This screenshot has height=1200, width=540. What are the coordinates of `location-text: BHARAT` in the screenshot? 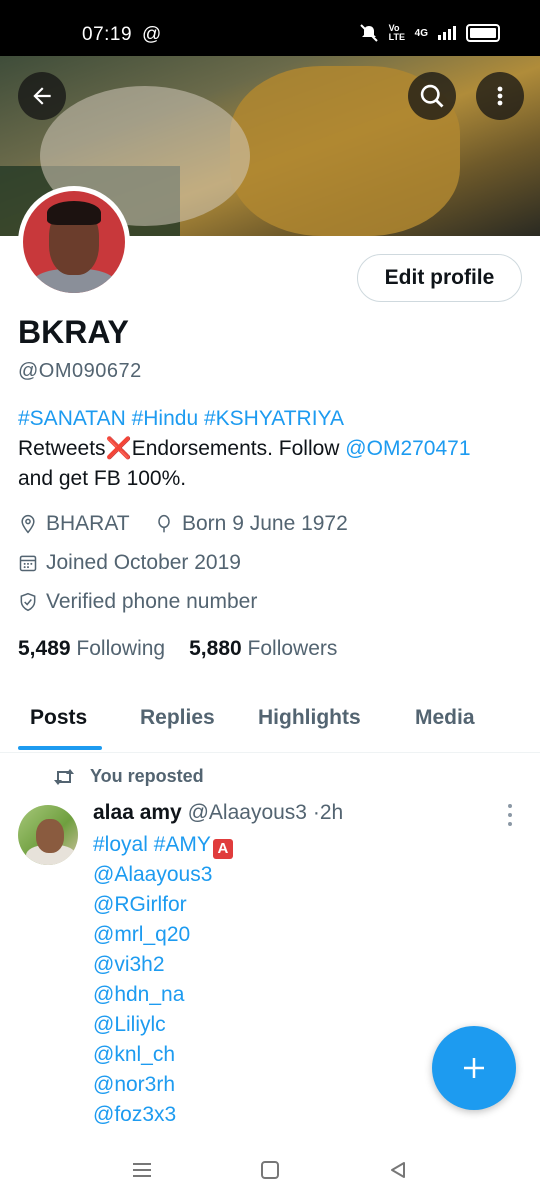 It's located at (88, 523).